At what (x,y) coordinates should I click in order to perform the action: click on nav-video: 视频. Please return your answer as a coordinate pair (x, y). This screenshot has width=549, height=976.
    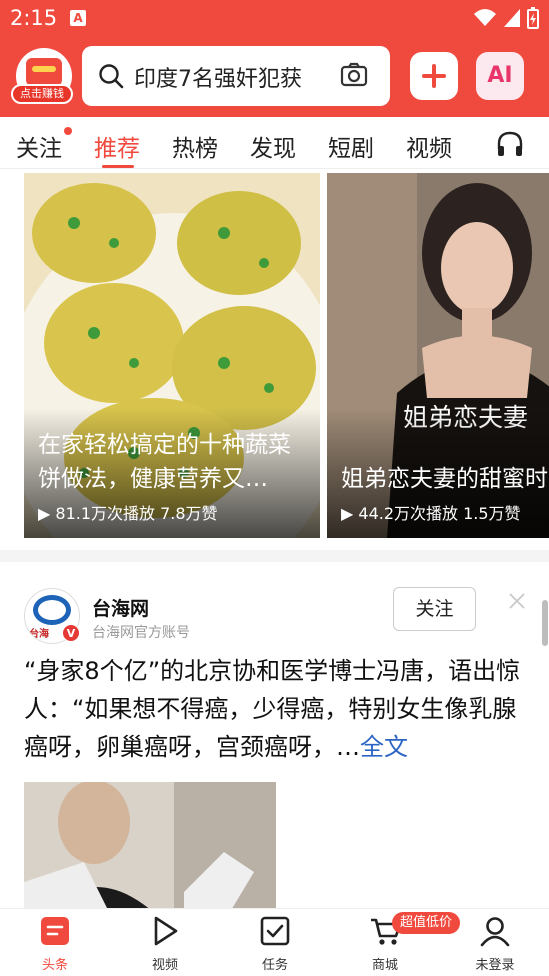
    Looking at the image, I should click on (165, 942).